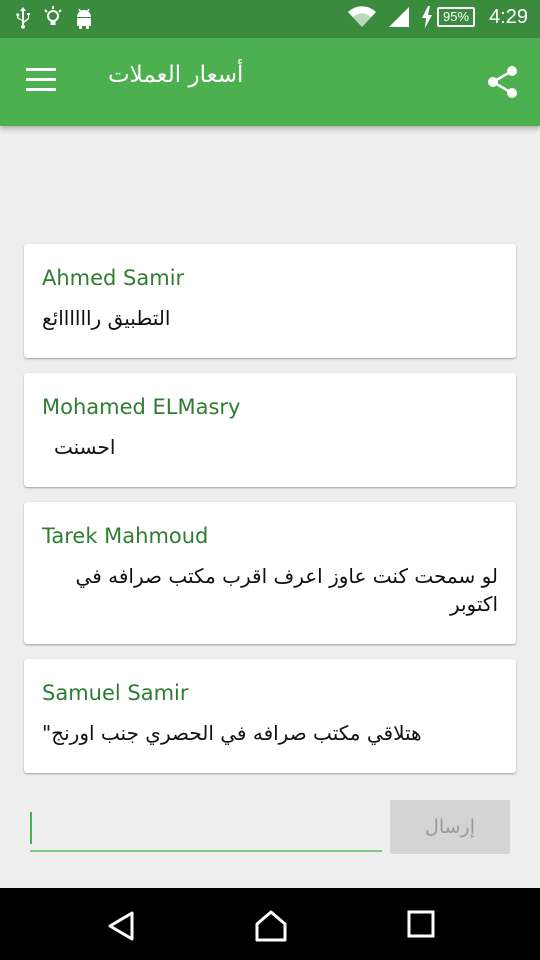  I want to click on comment-composer: إرسال, so click(270, 827).